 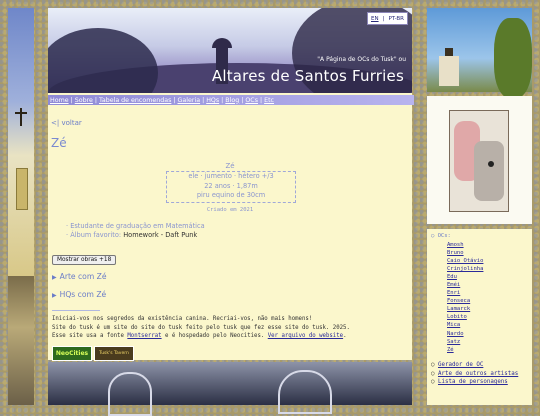 I want to click on list-item: Zé, so click(x=465, y=350).